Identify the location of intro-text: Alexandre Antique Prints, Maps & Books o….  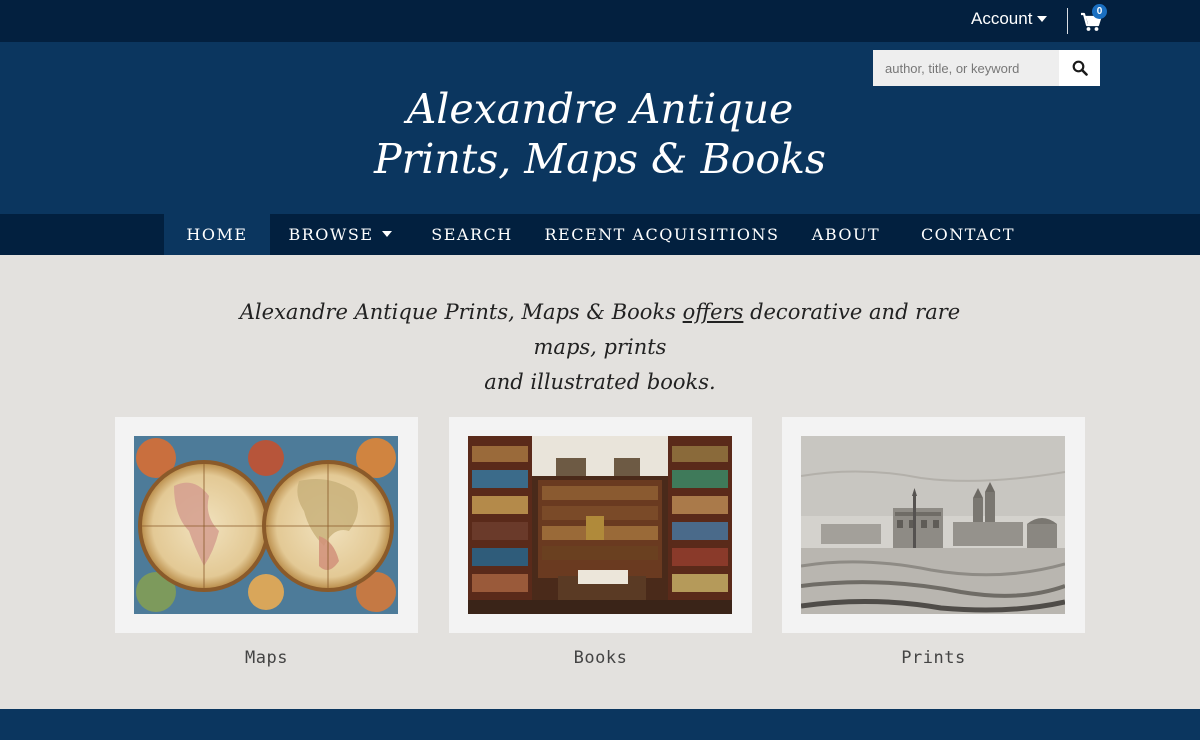
(600, 347).